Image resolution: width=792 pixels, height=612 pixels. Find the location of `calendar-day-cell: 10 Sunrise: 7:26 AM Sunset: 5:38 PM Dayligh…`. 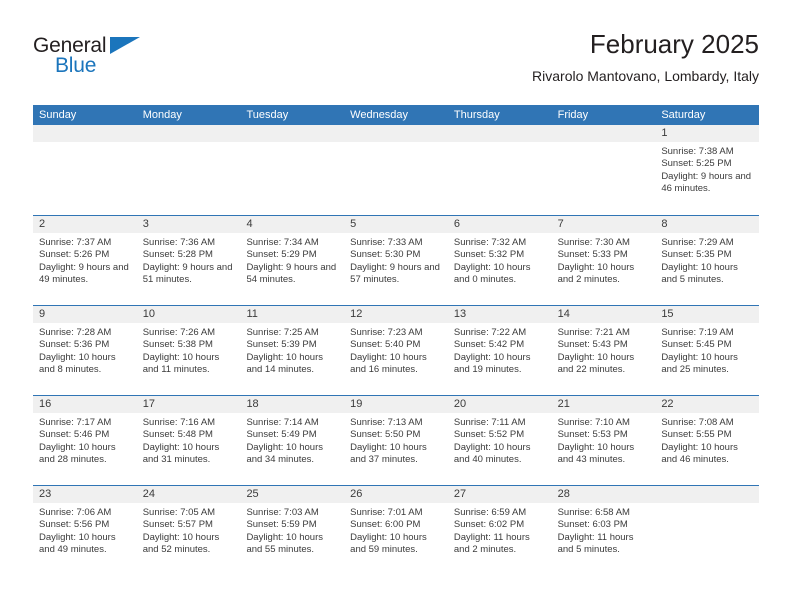

calendar-day-cell: 10 Sunrise: 7:26 AM Sunset: 5:38 PM Dayligh… is located at coordinates (188, 350).